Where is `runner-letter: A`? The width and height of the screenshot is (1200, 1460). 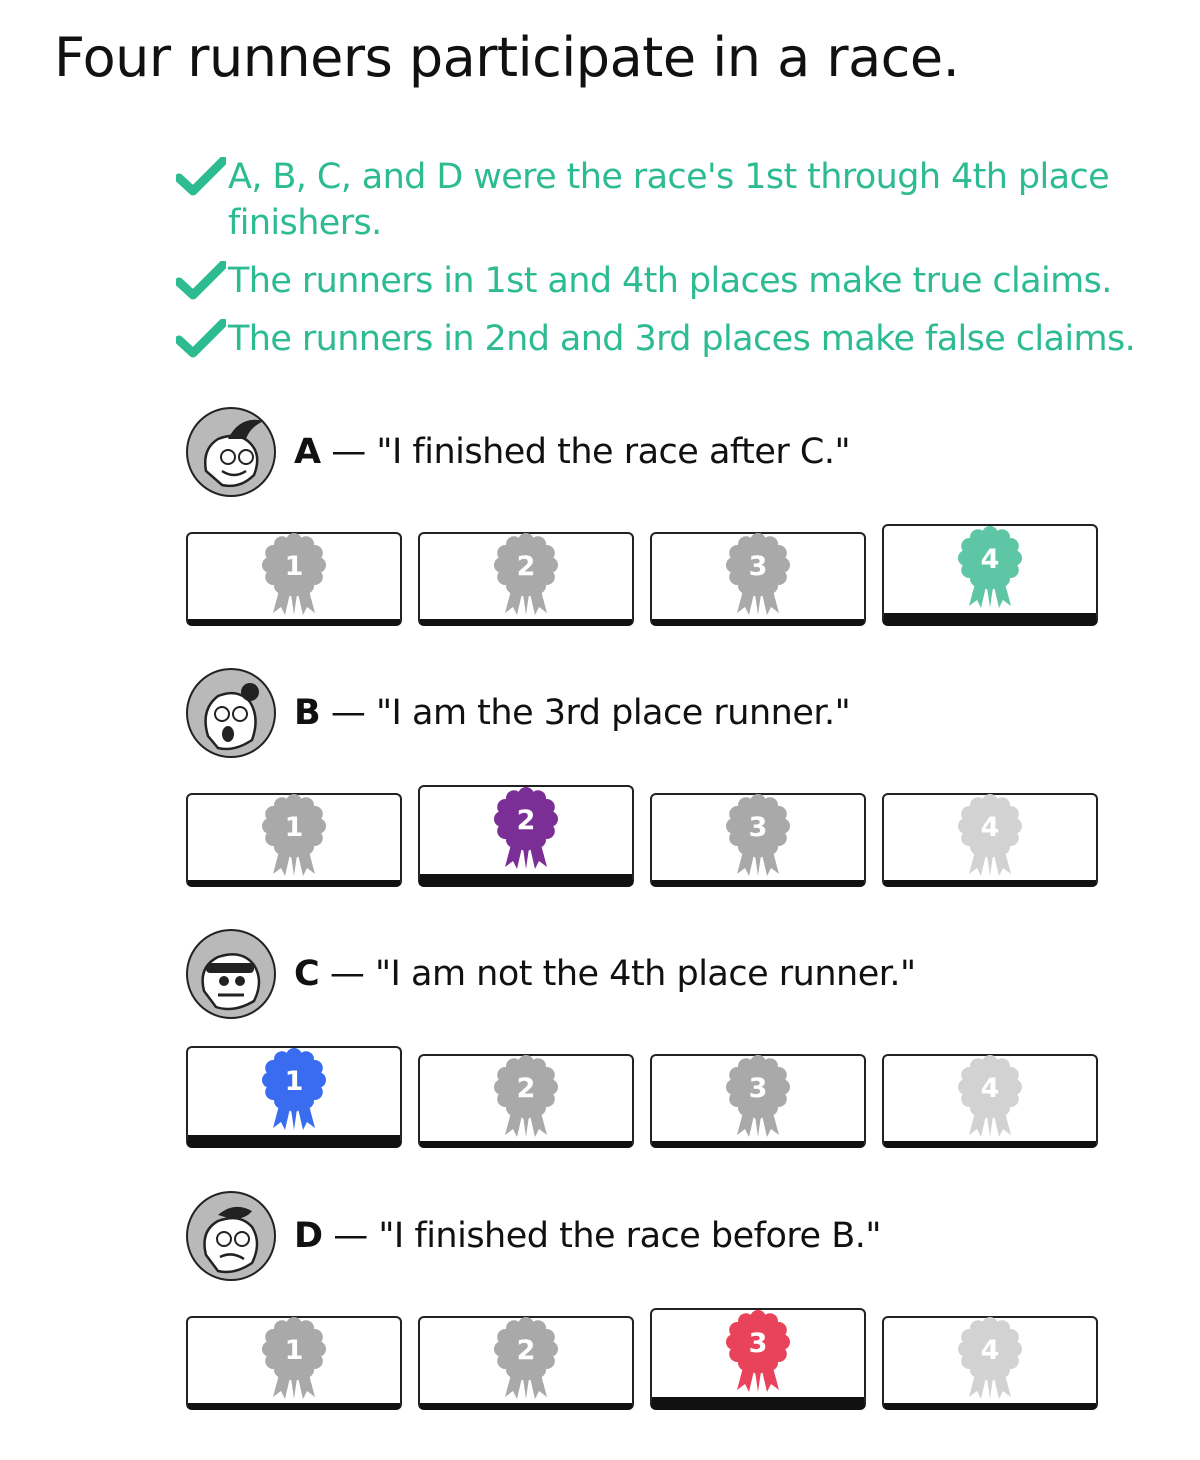
runner-letter: A is located at coordinates (307, 452).